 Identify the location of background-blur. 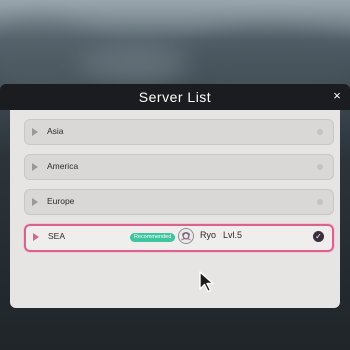
(135, 65).